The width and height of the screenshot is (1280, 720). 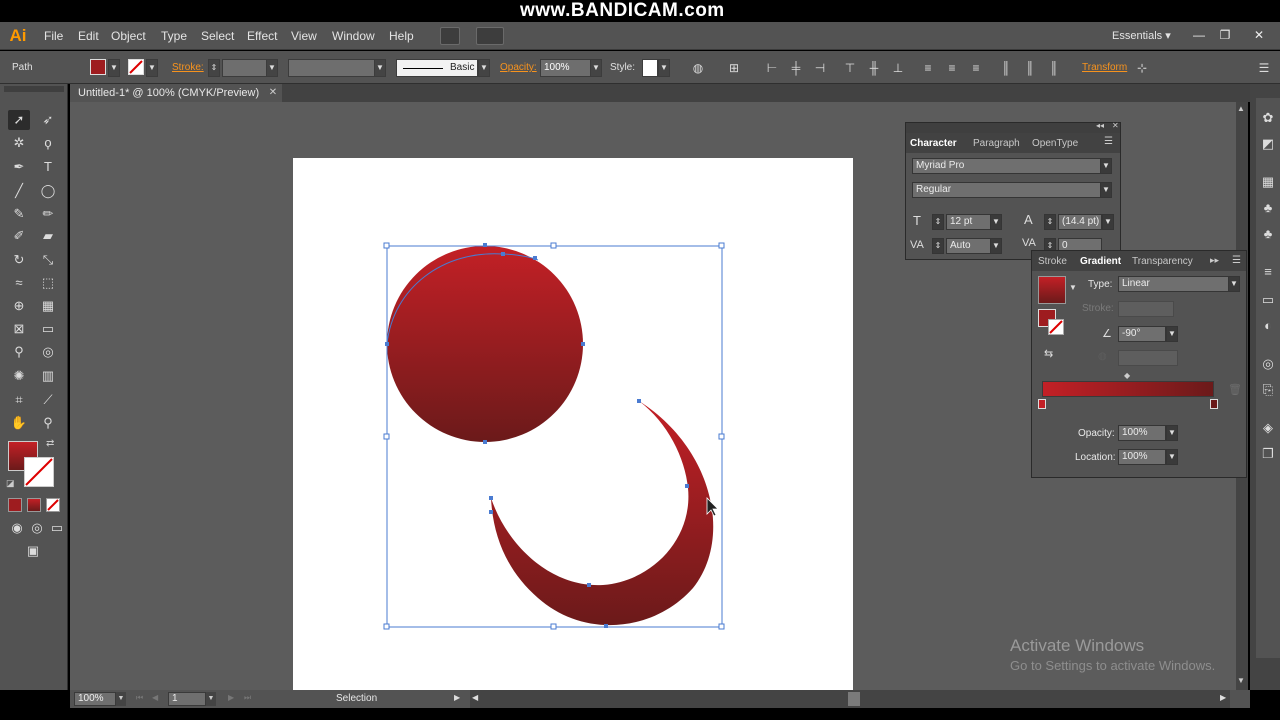 What do you see at coordinates (437, 68) in the screenshot?
I see `brush-definition: Basic` at bounding box center [437, 68].